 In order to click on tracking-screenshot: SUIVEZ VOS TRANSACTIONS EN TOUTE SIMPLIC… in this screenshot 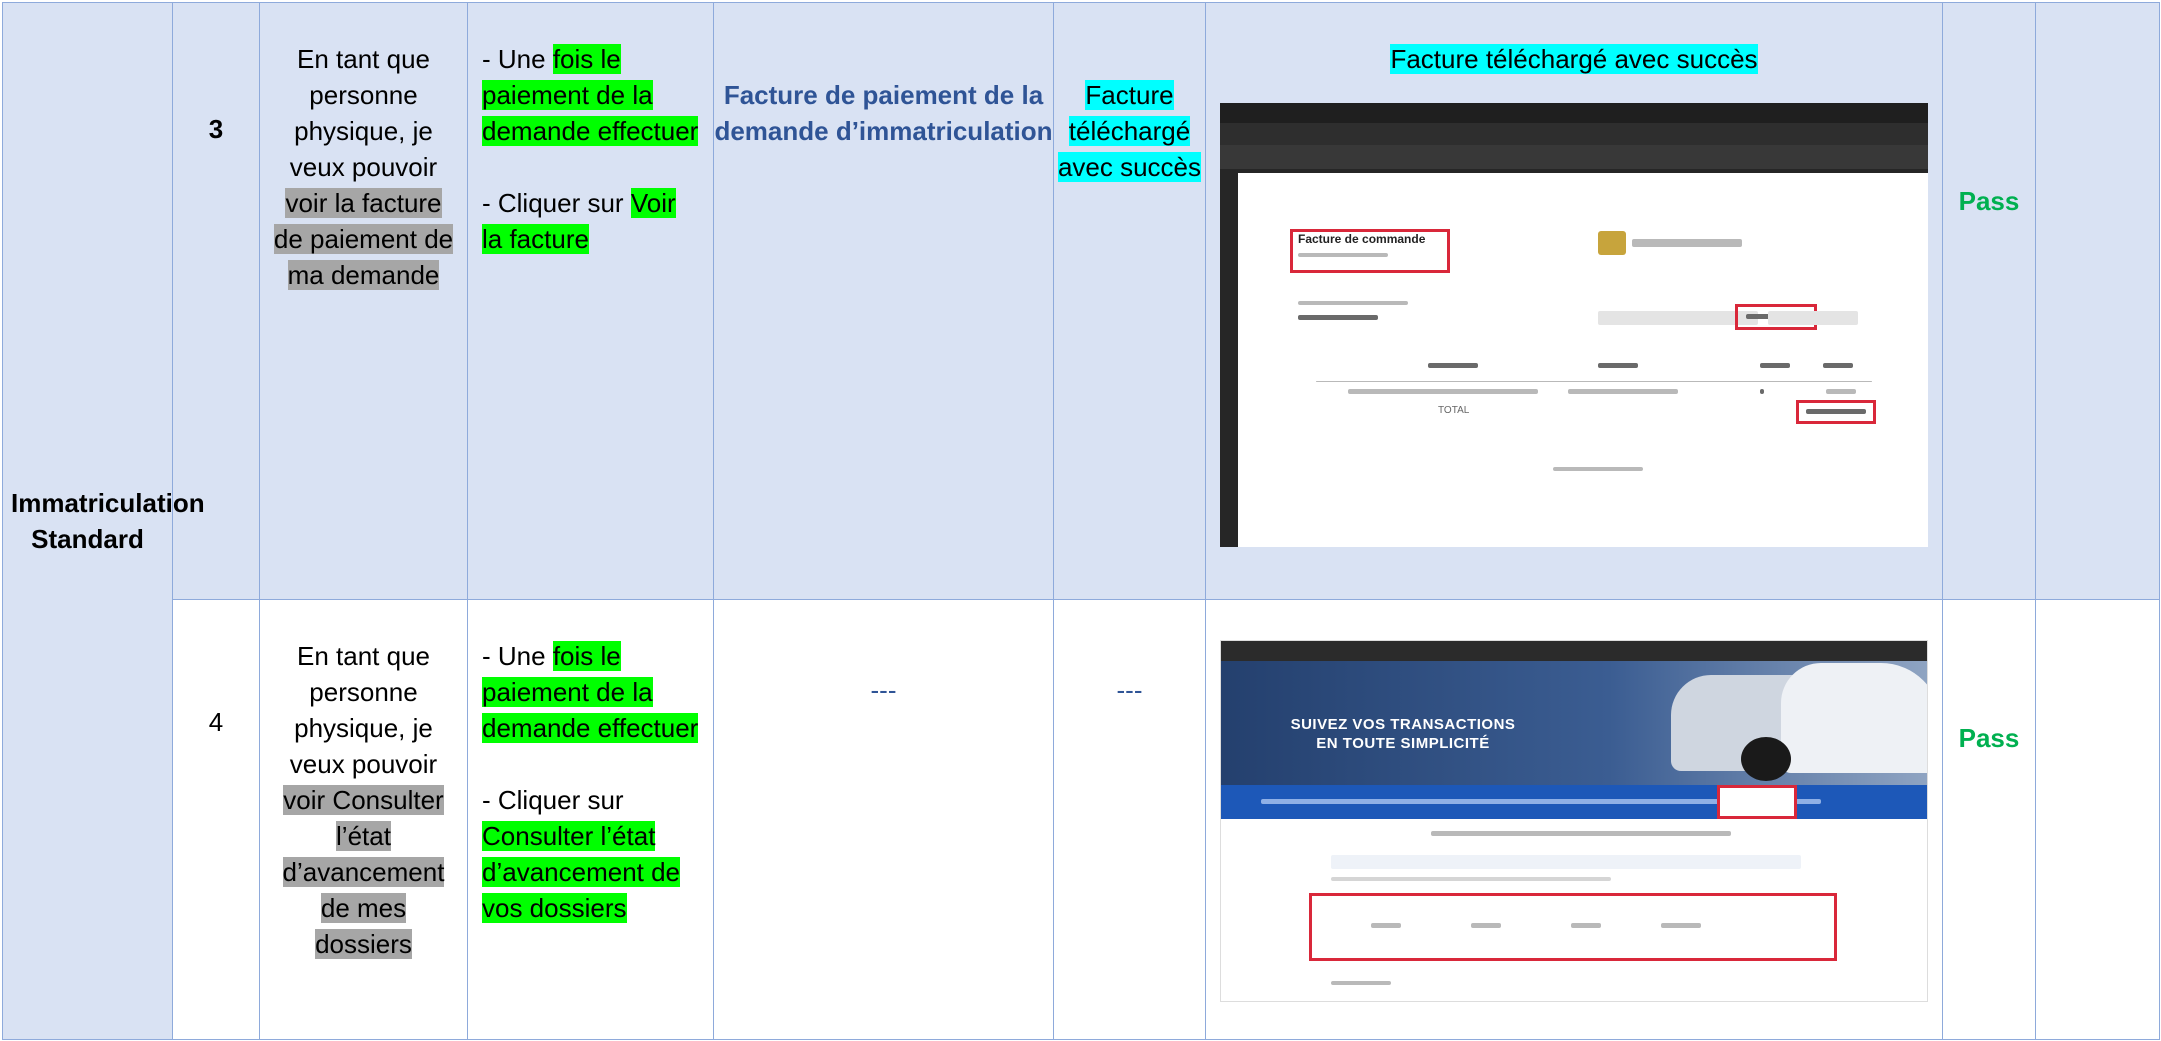, I will do `click(1574, 821)`.